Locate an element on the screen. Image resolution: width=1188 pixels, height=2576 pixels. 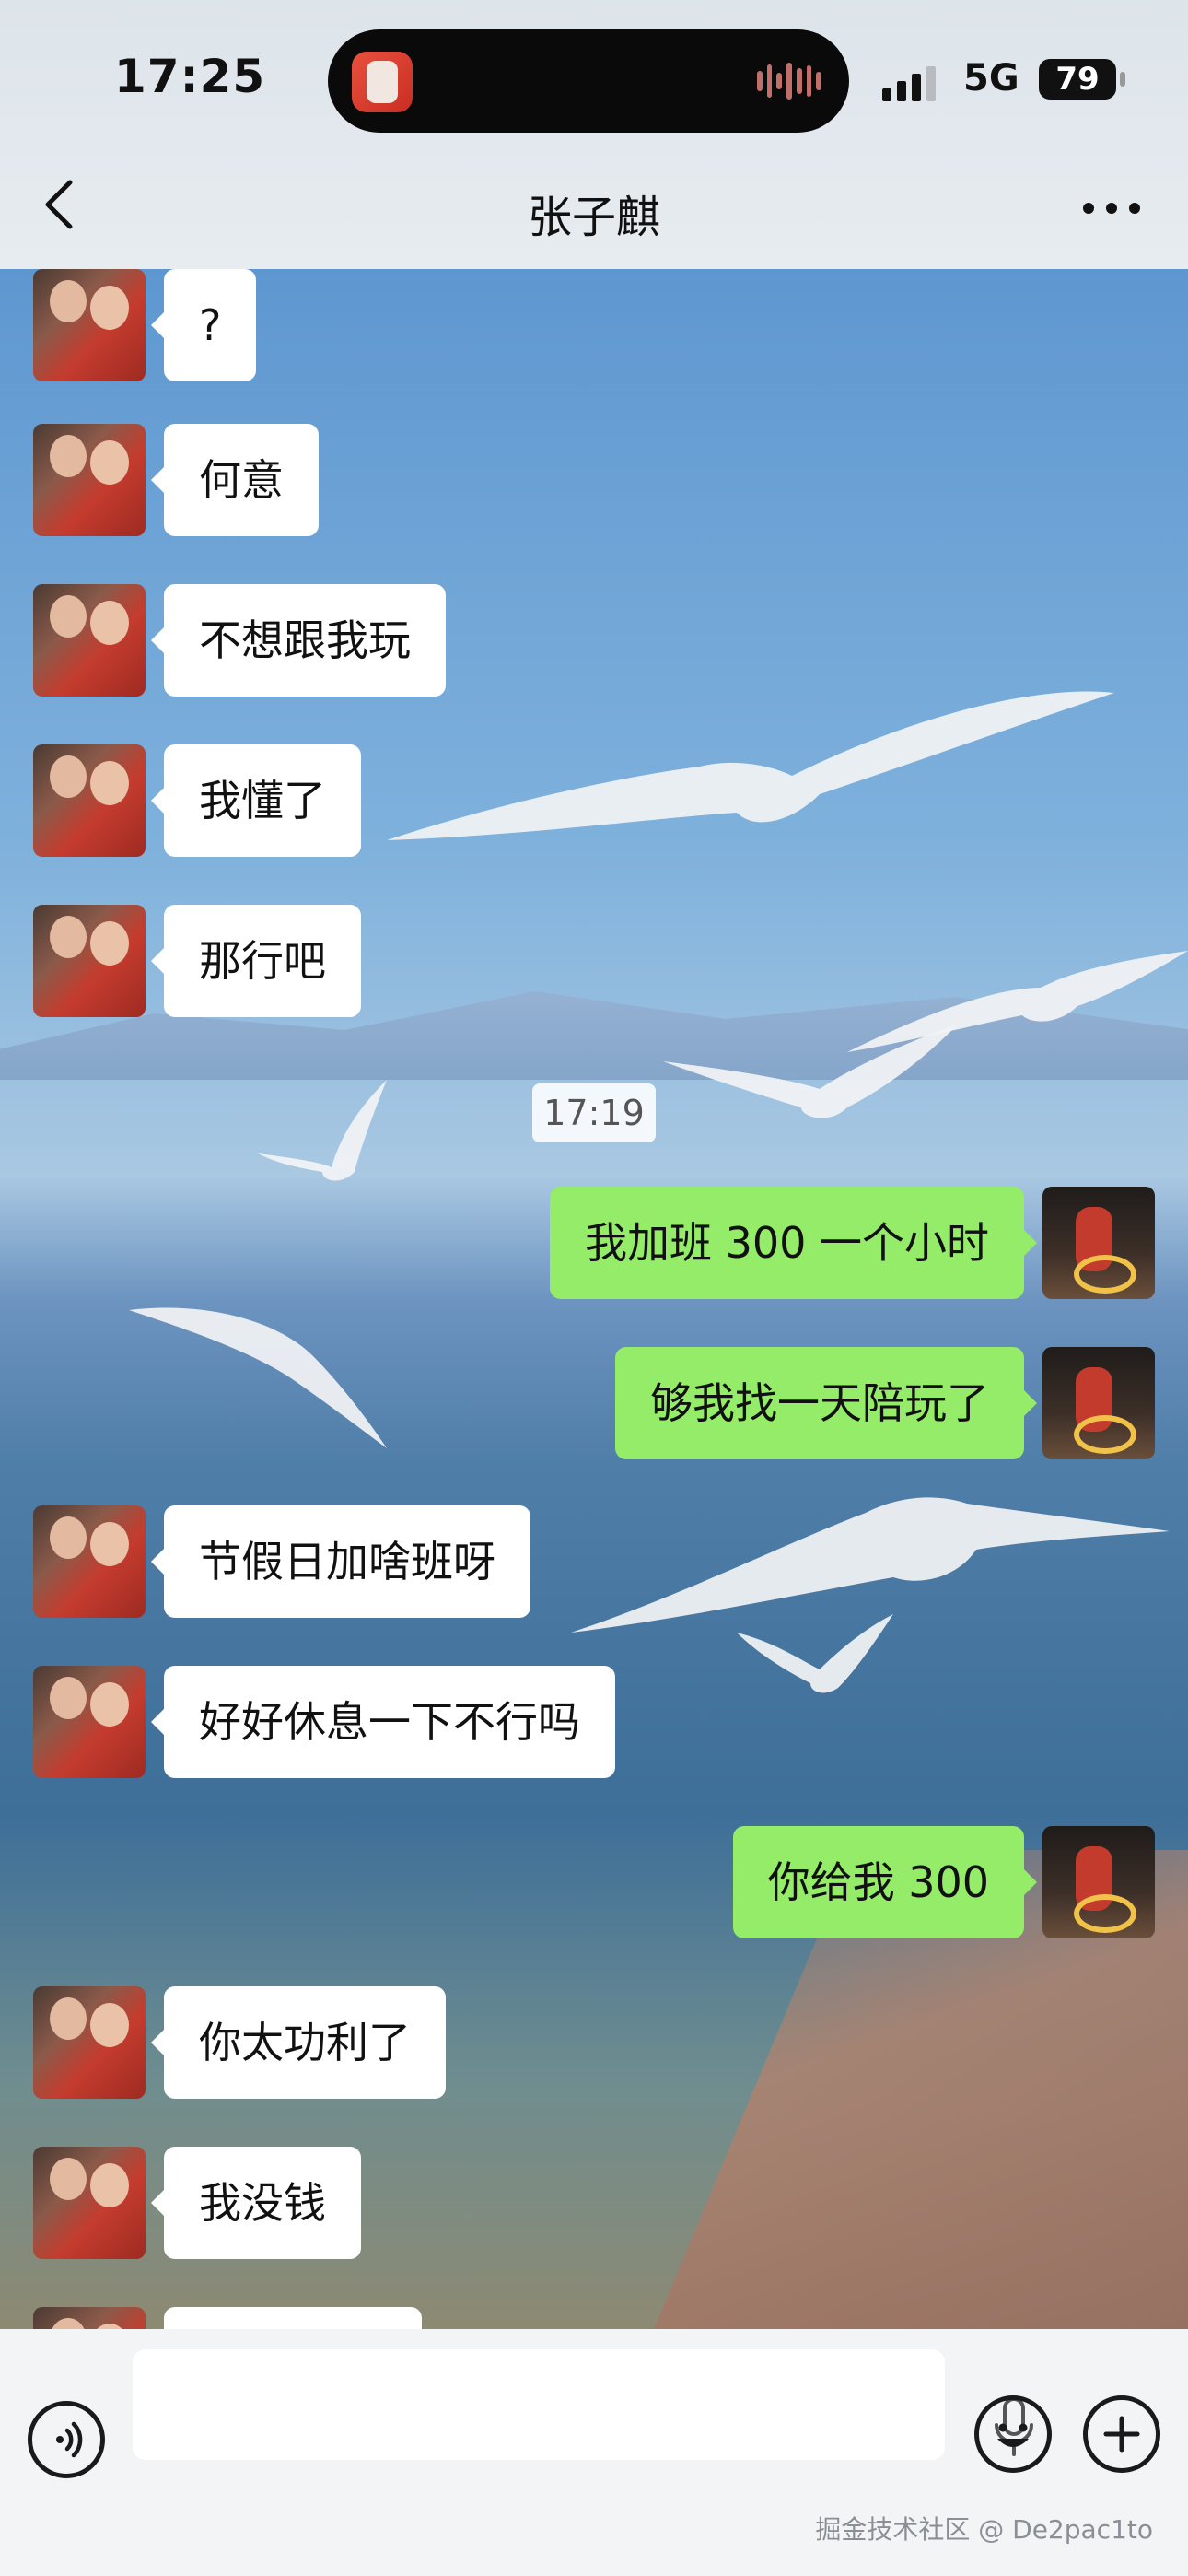
message-bubble: 我懂了 is located at coordinates (256, 800).